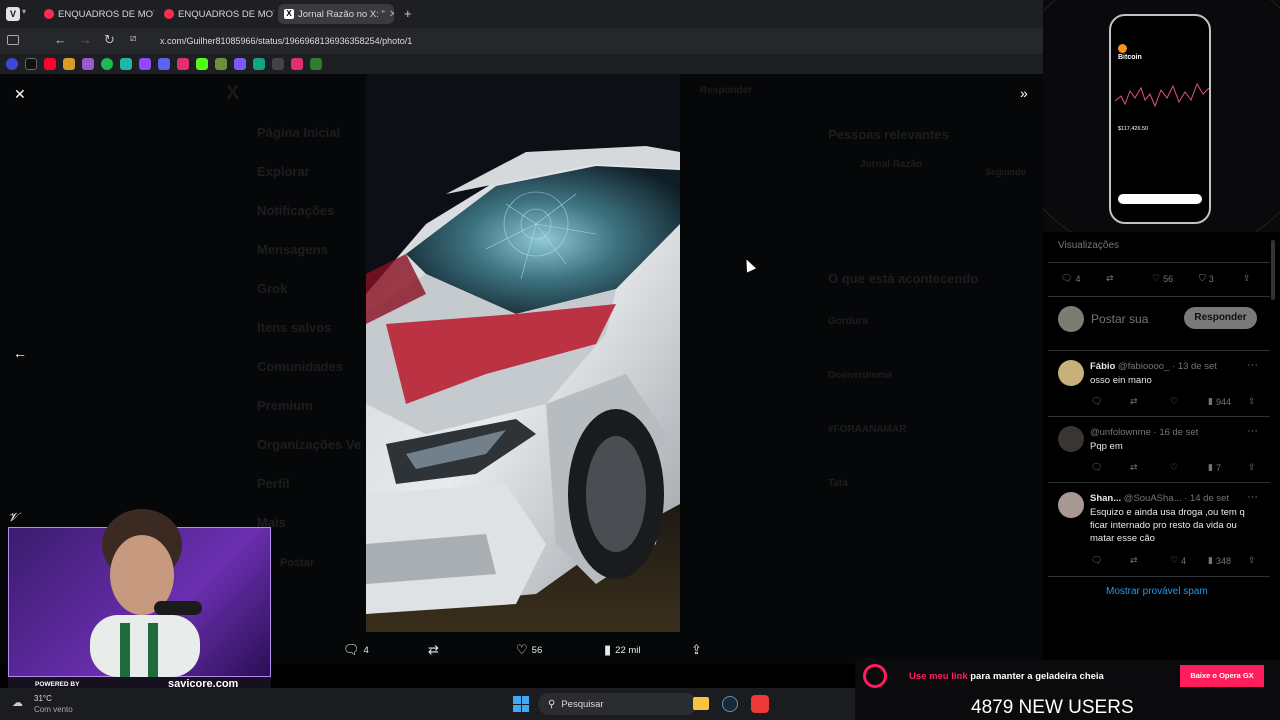 This screenshot has width=1280, height=720. I want to click on bg-trend: Tata, so click(838, 483).